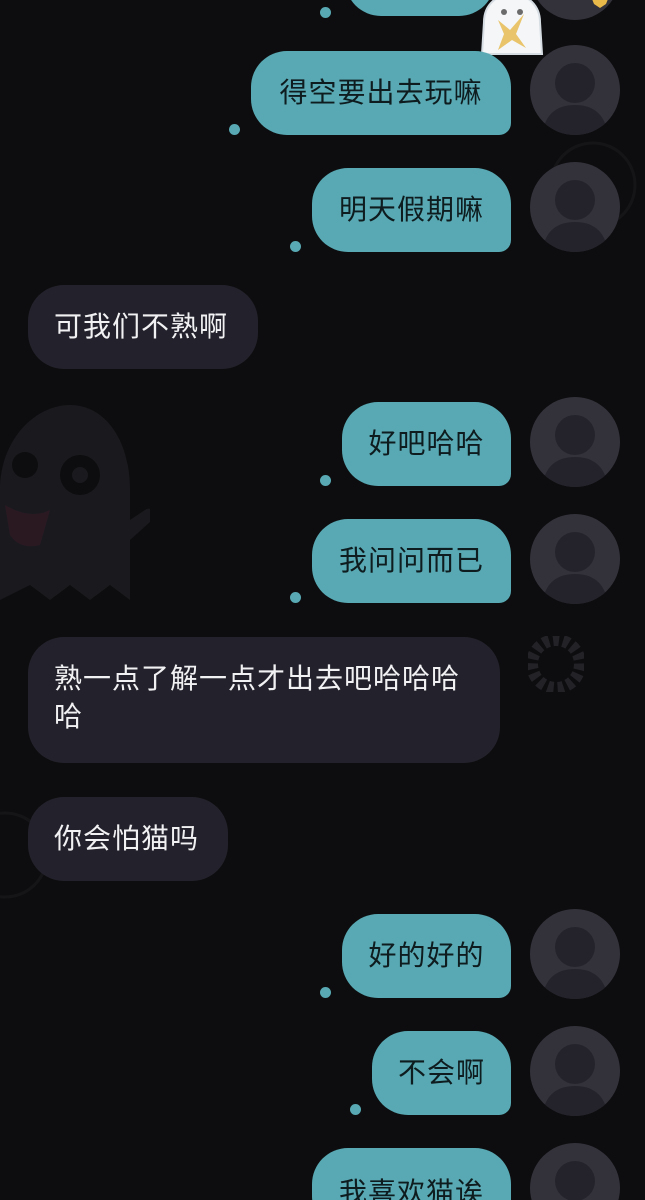 This screenshot has width=645, height=1200. I want to click on message-text: 好吧哈哈, so click(426, 443).